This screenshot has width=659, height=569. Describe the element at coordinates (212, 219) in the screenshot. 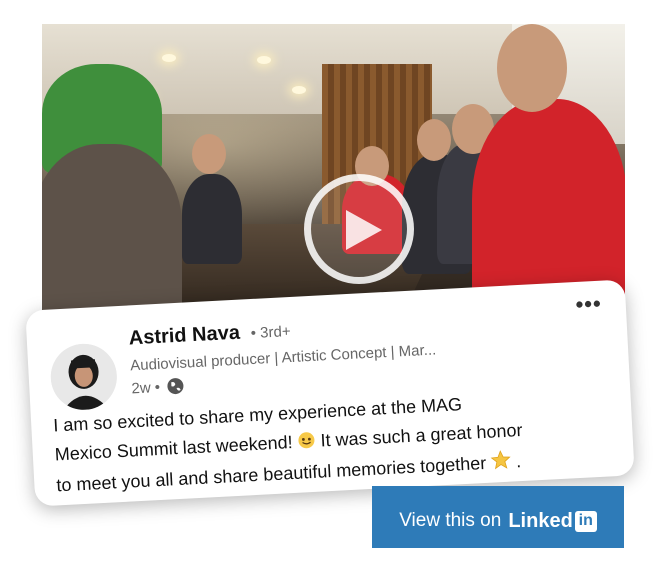

I see `person-seated` at that location.